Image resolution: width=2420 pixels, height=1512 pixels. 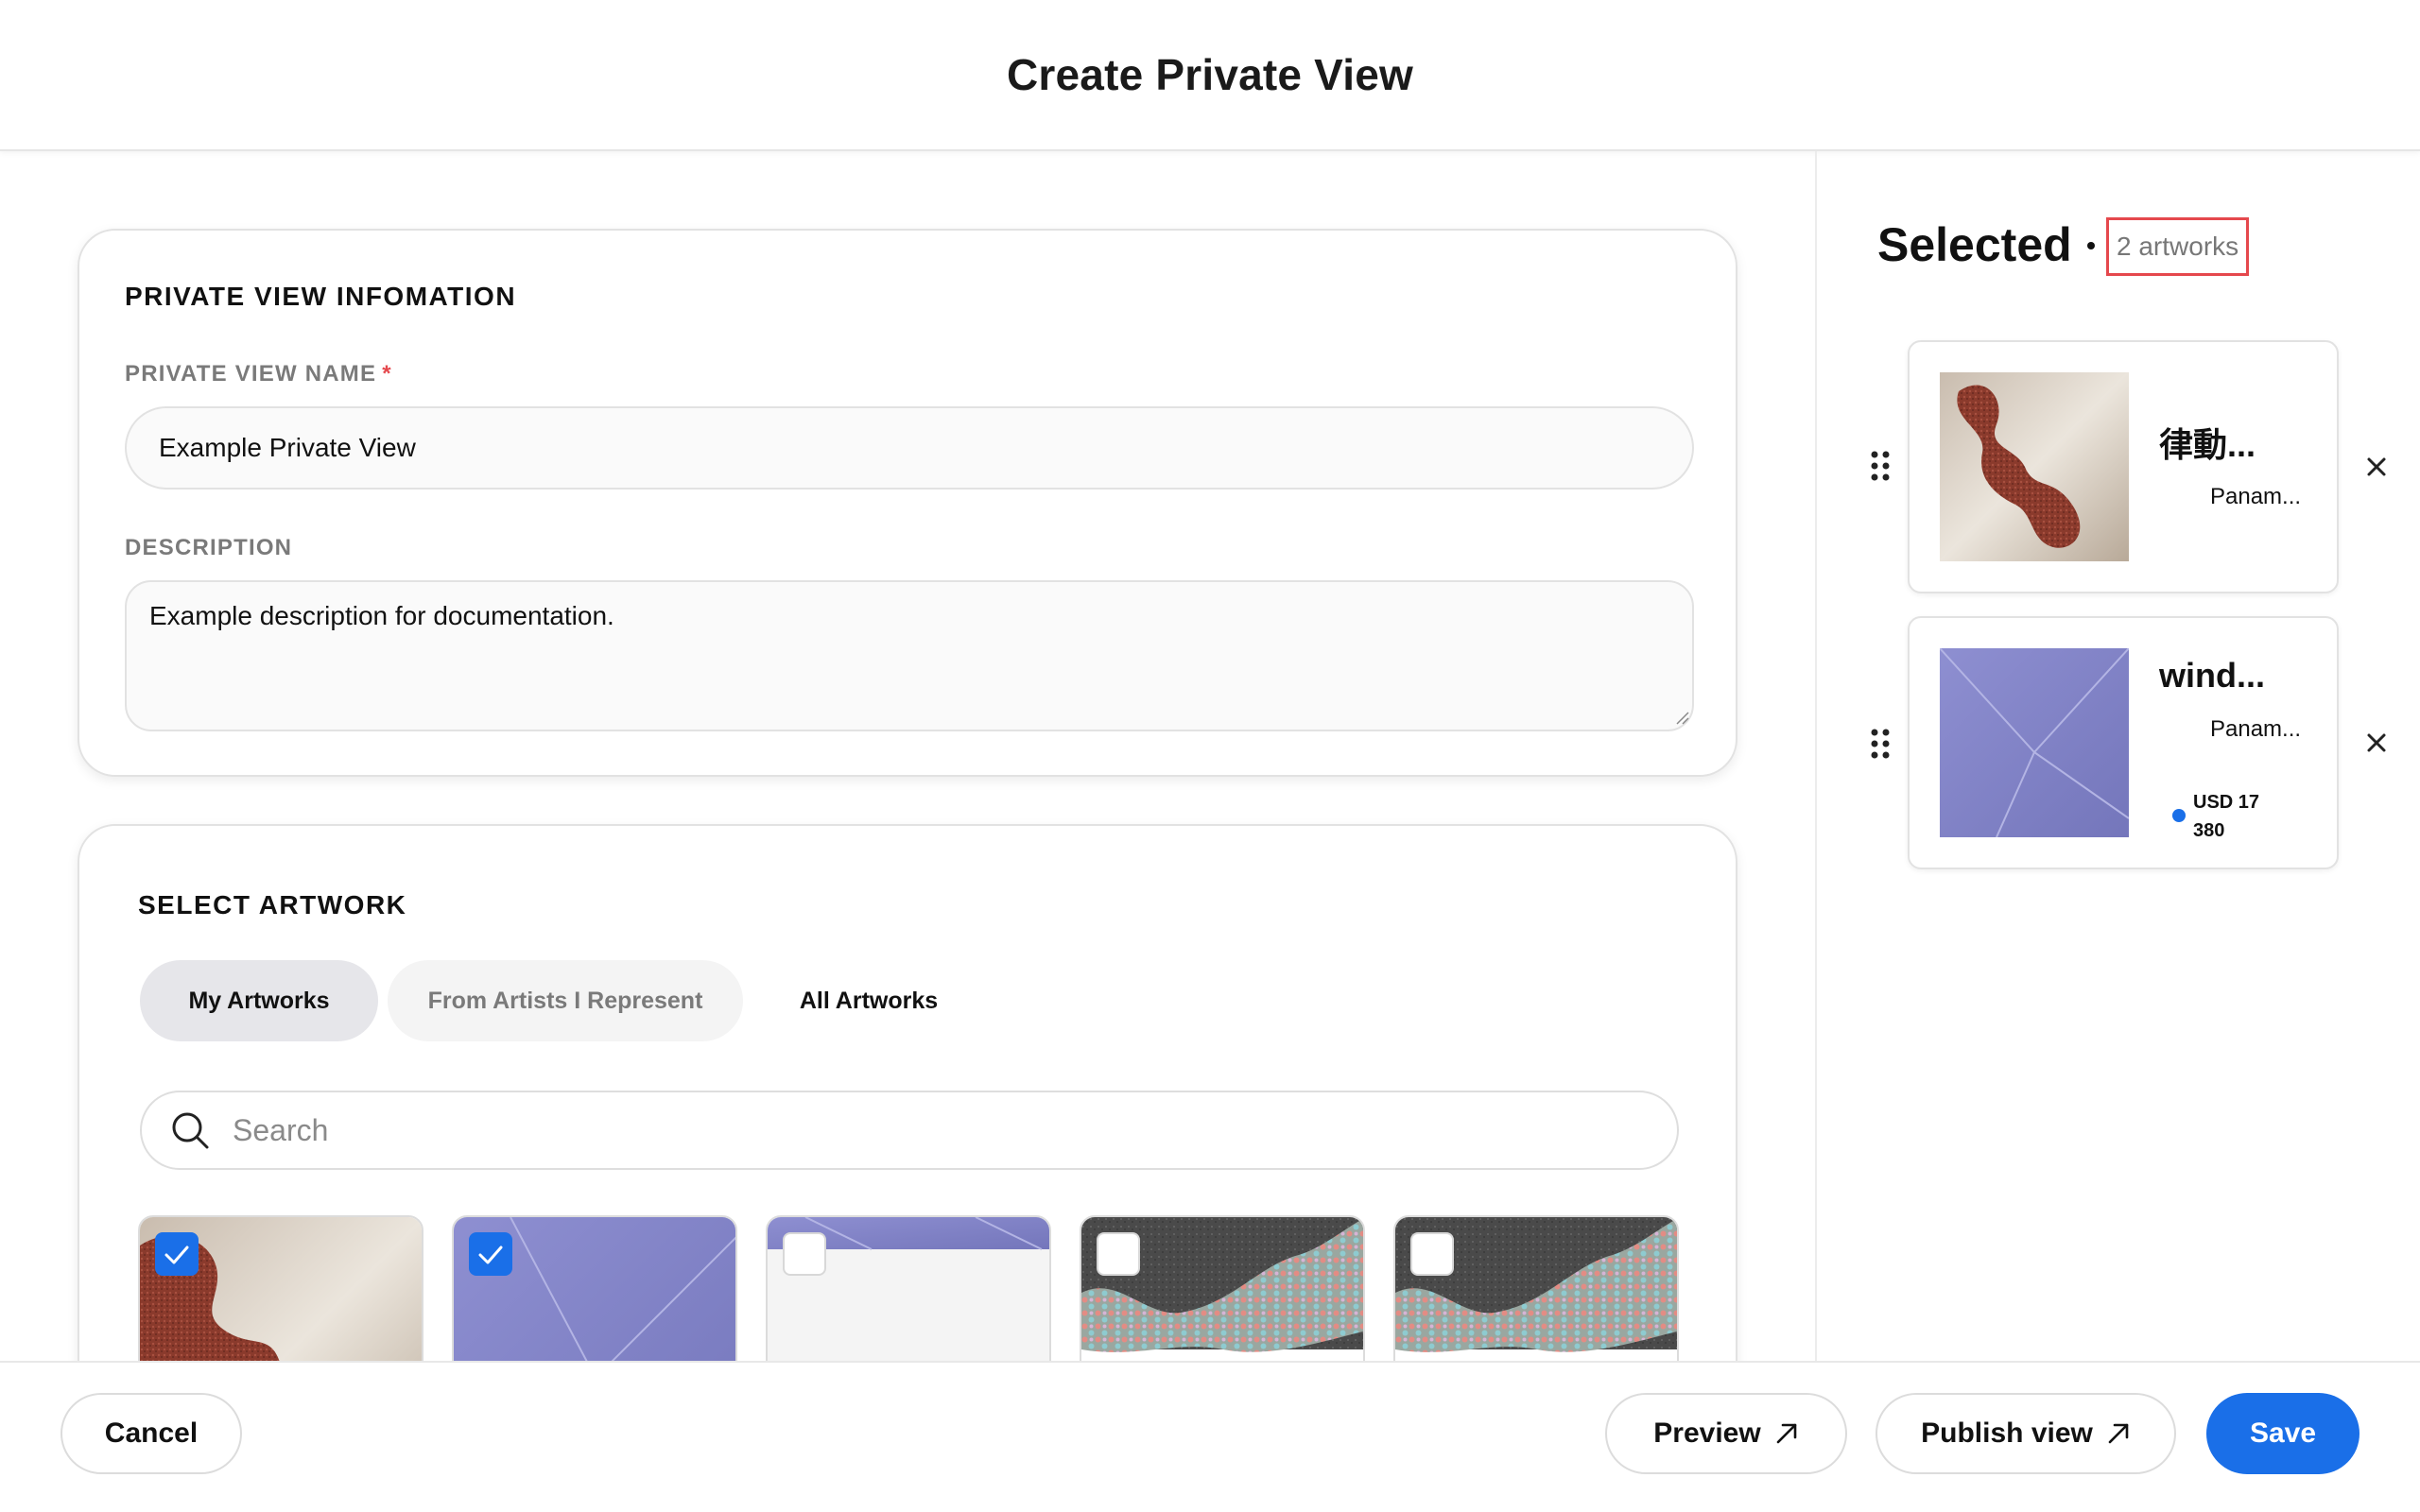 I want to click on name-label: PRIVATE VIEW NAME *, so click(x=258, y=374).